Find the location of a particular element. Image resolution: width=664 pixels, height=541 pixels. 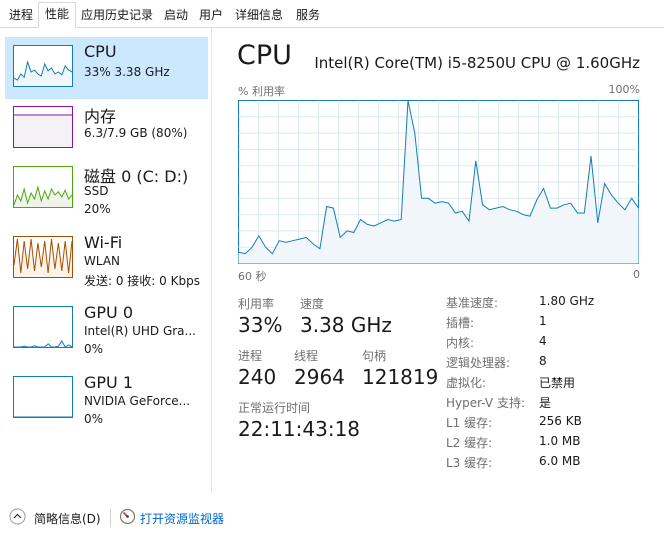

detail-label: L2 缓存: is located at coordinates (469, 443).